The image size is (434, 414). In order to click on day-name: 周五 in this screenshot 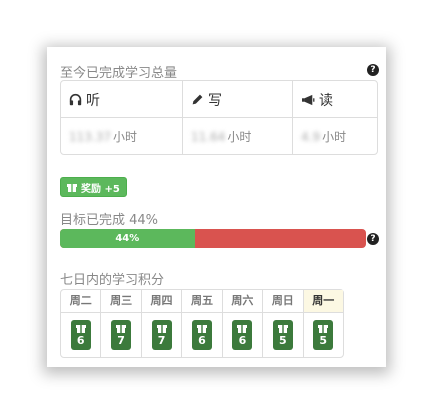, I will do `click(202, 301)`.